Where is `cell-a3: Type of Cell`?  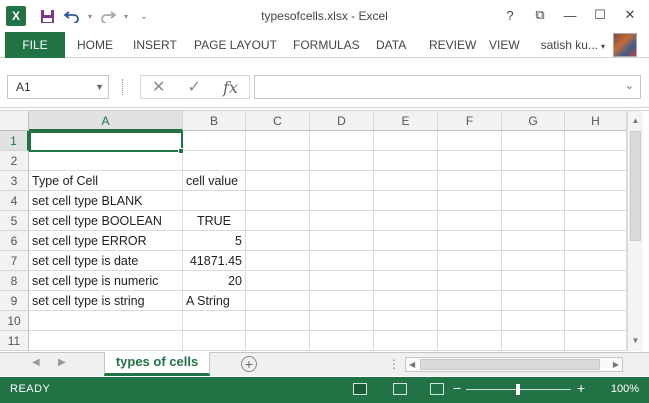
cell-a3: Type of Cell is located at coordinates (106, 181).